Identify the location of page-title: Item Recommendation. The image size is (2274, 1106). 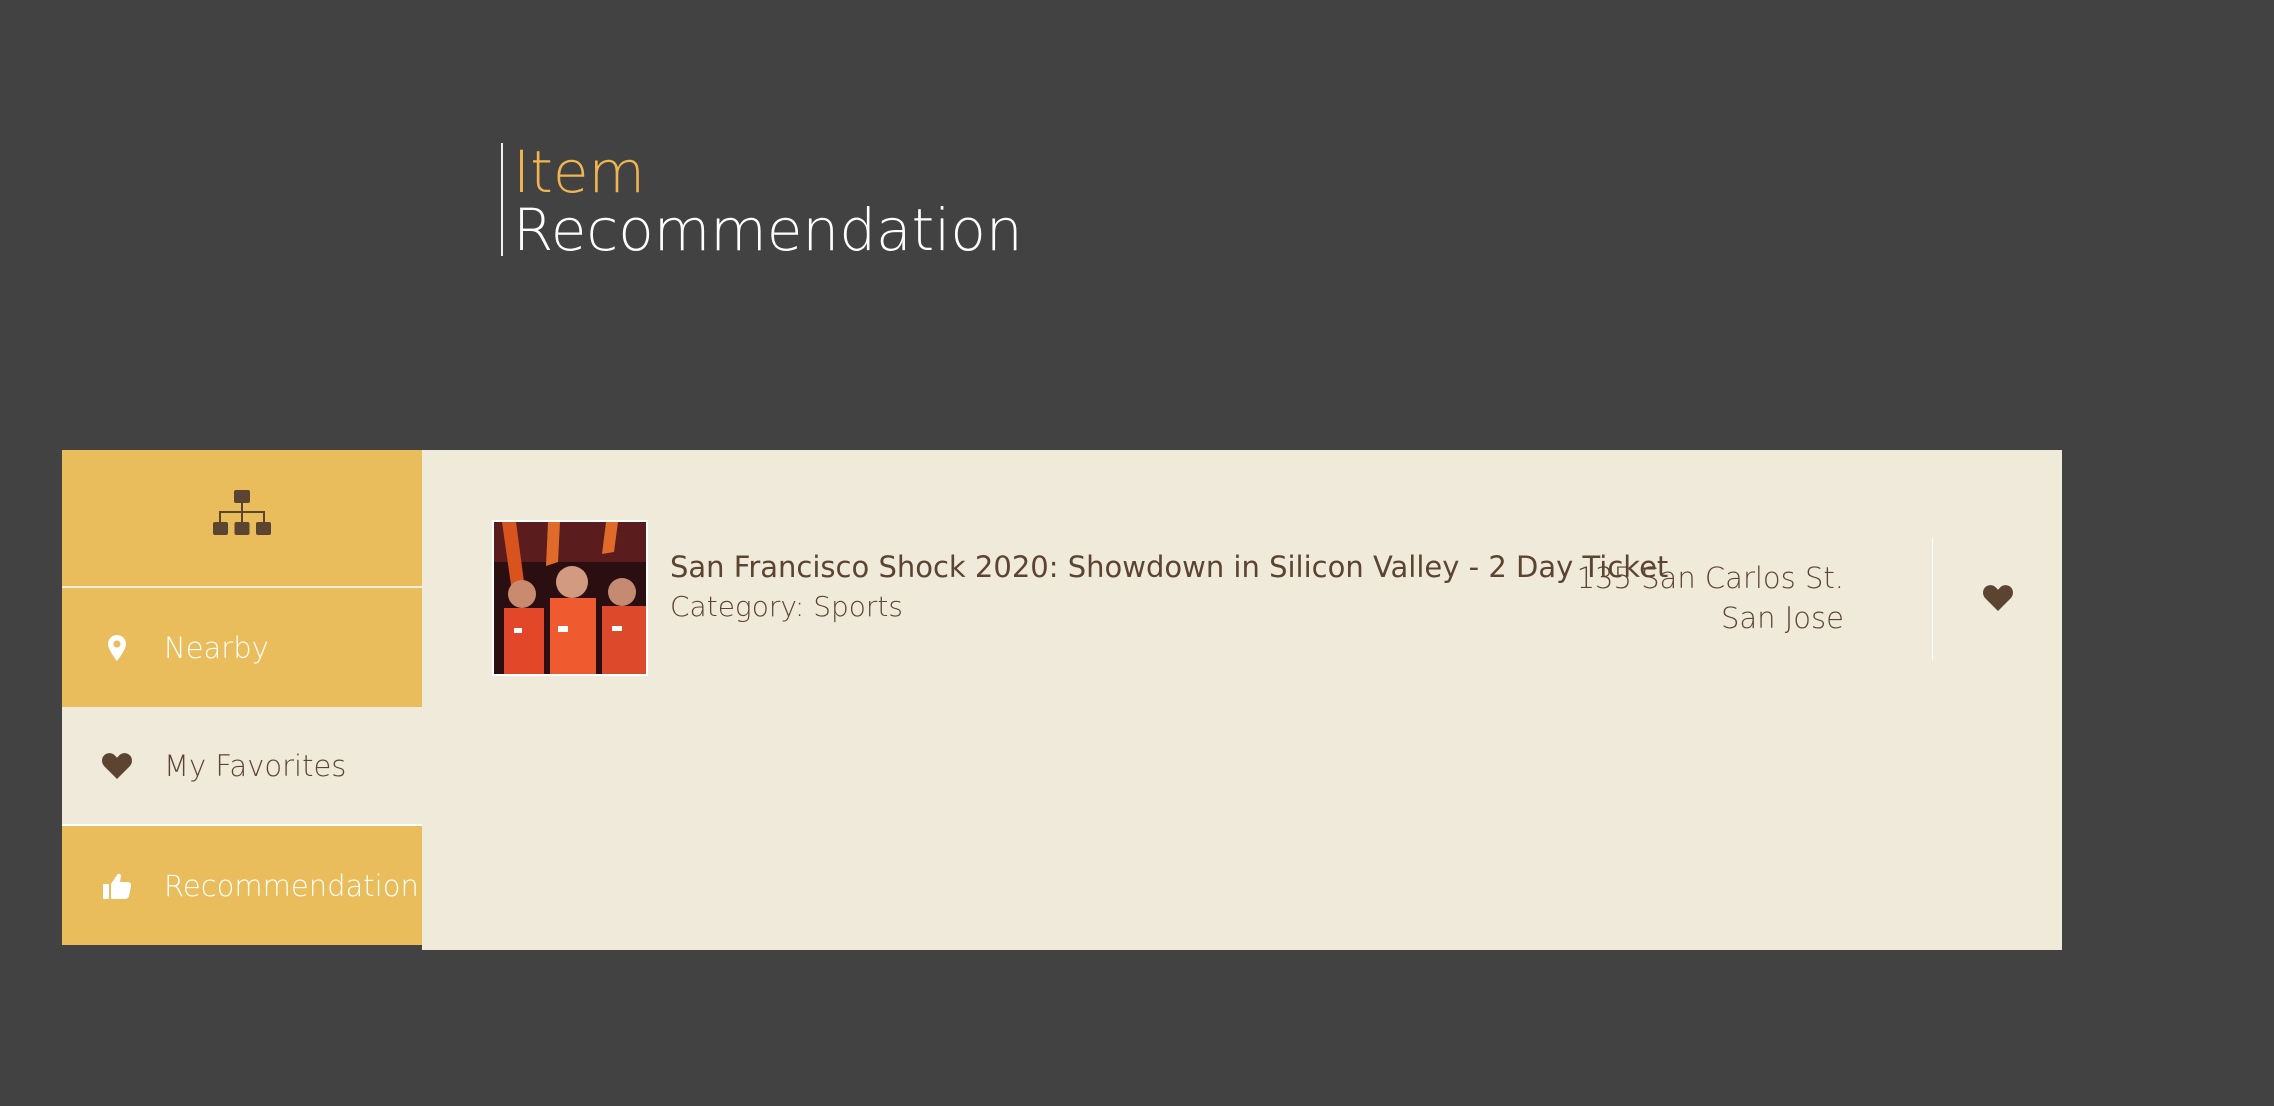
(762, 201).